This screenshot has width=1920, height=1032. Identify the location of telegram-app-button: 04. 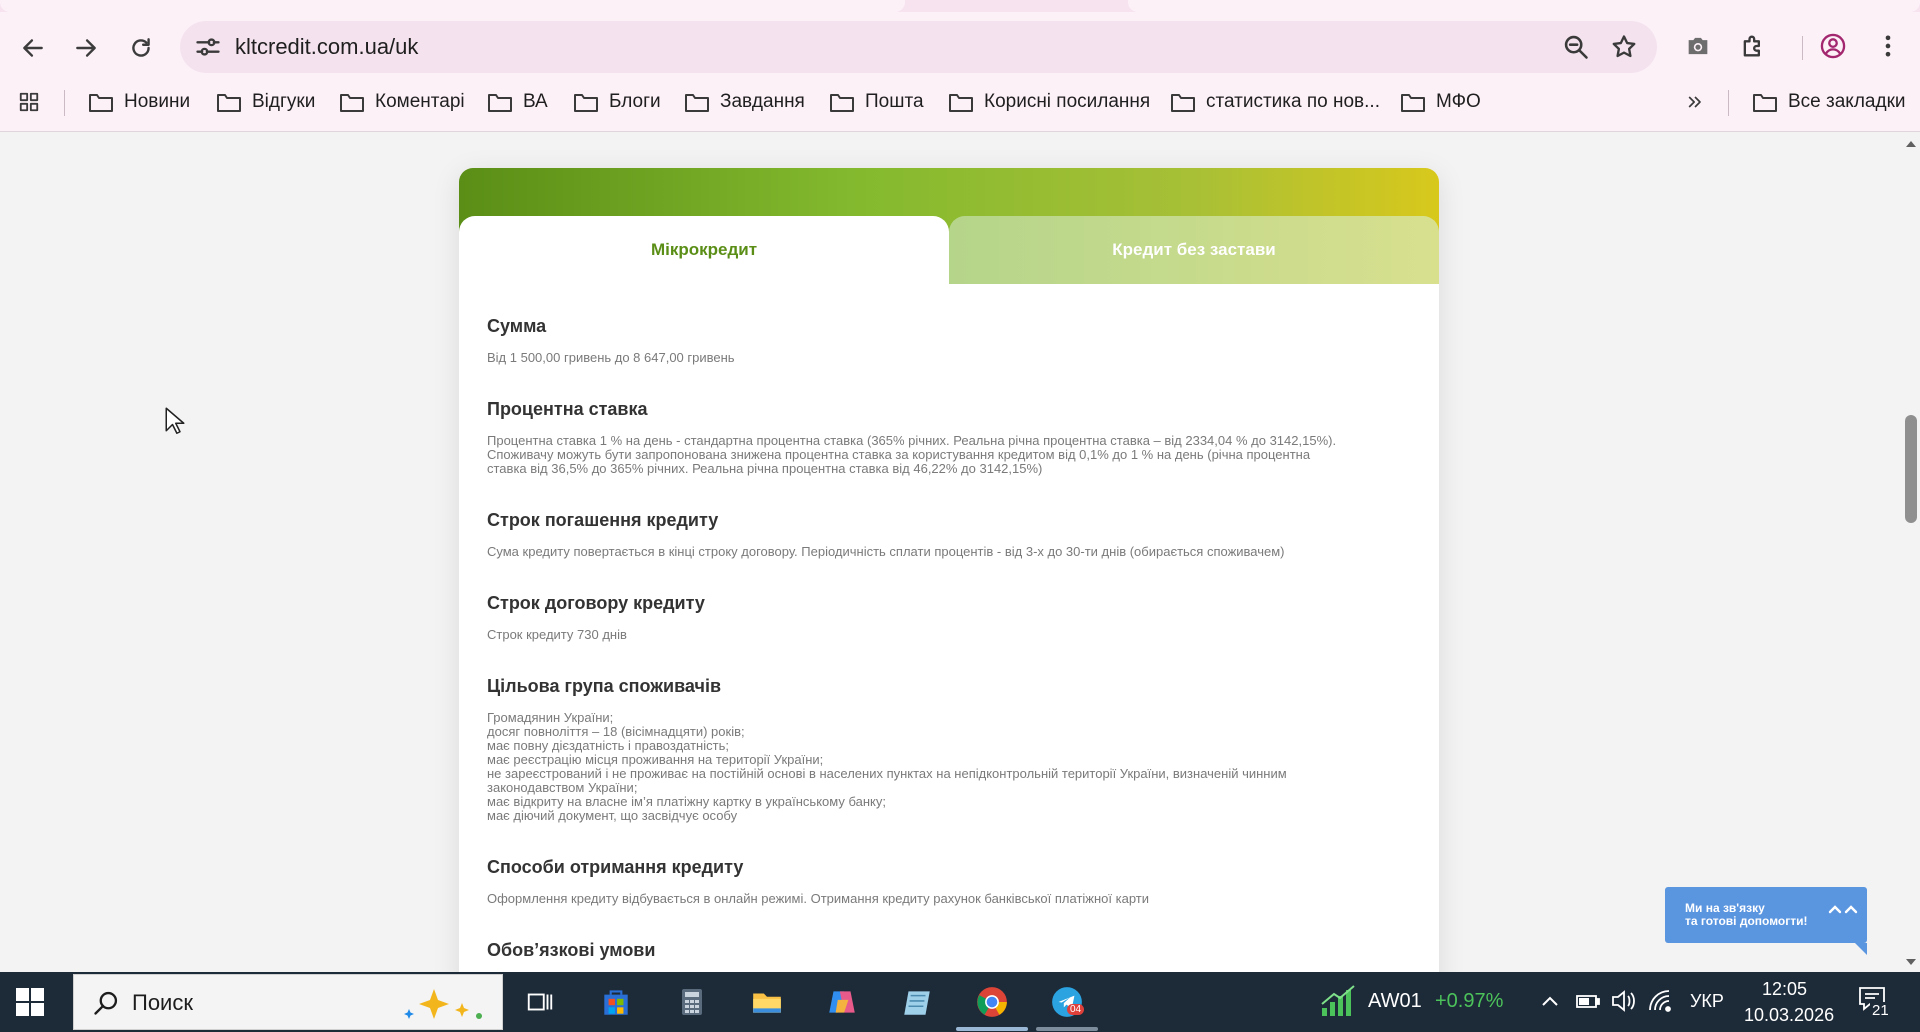
(1067, 1002).